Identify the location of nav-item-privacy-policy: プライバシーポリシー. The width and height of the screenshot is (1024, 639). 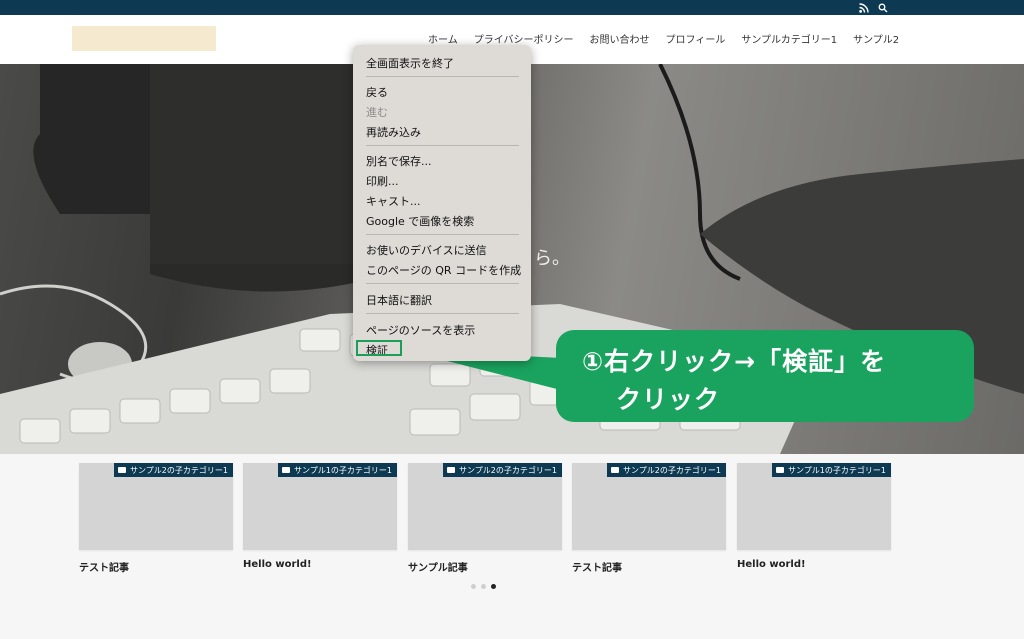
(524, 38).